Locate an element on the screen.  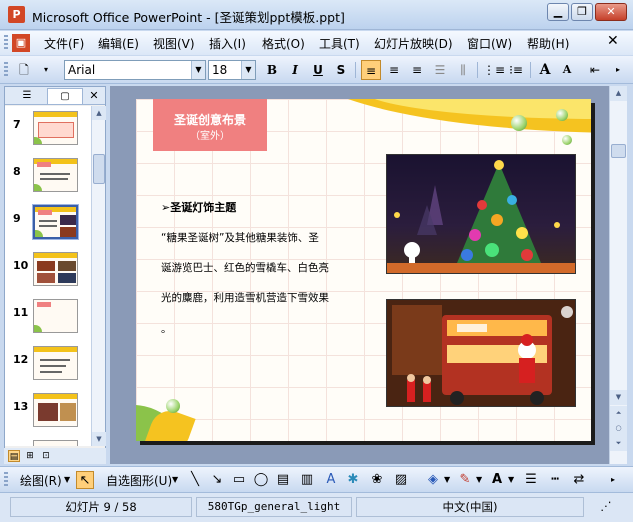
menu-tools: 工具(T) is located at coordinates (339, 43).